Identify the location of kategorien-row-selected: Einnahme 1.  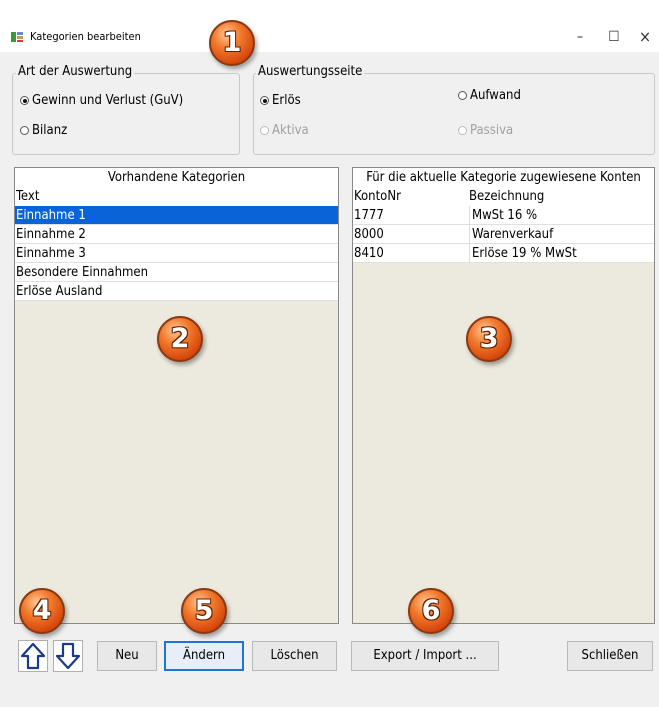
(176, 215).